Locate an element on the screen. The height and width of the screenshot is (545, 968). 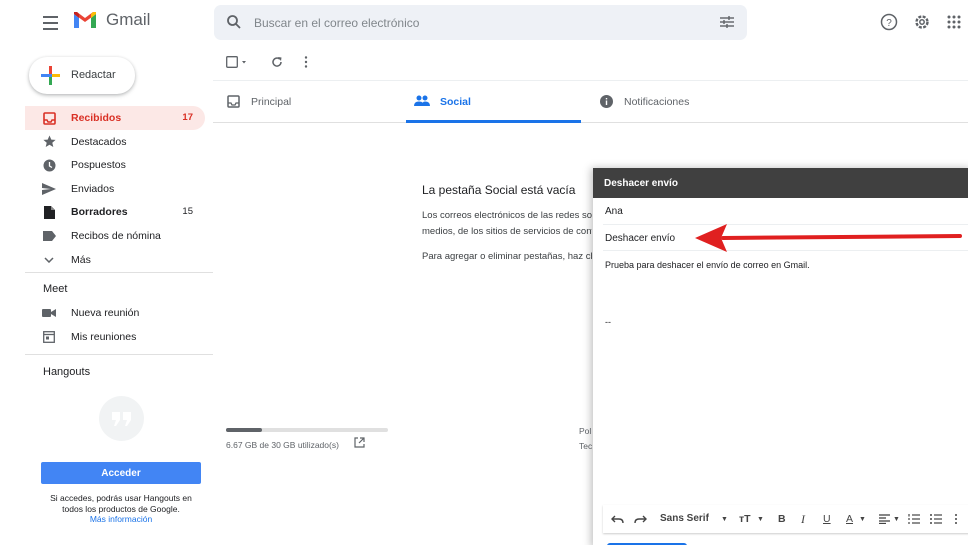
label-icon is located at coordinates (49, 236).